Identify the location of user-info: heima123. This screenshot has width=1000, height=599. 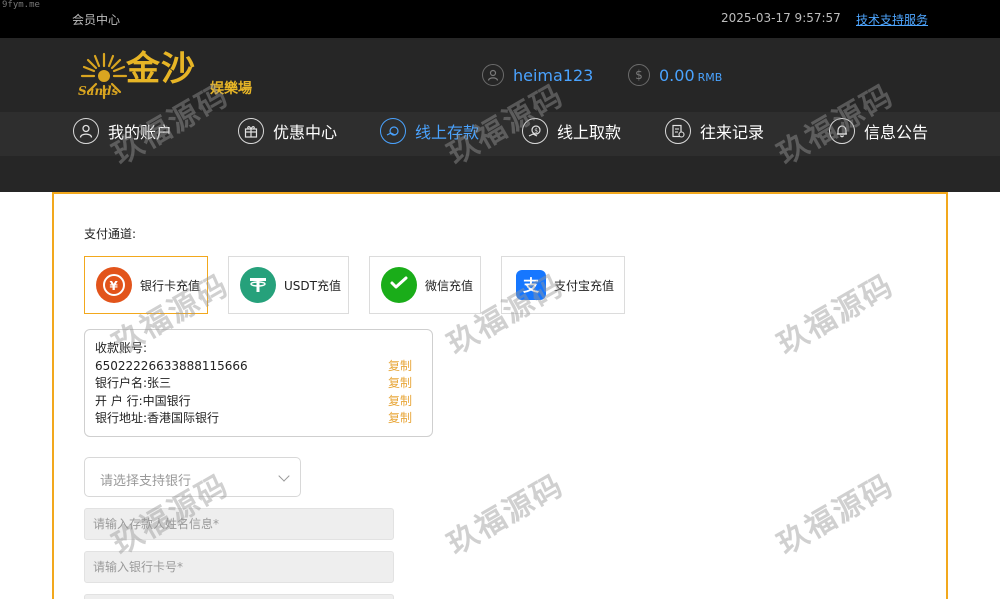
(537, 75).